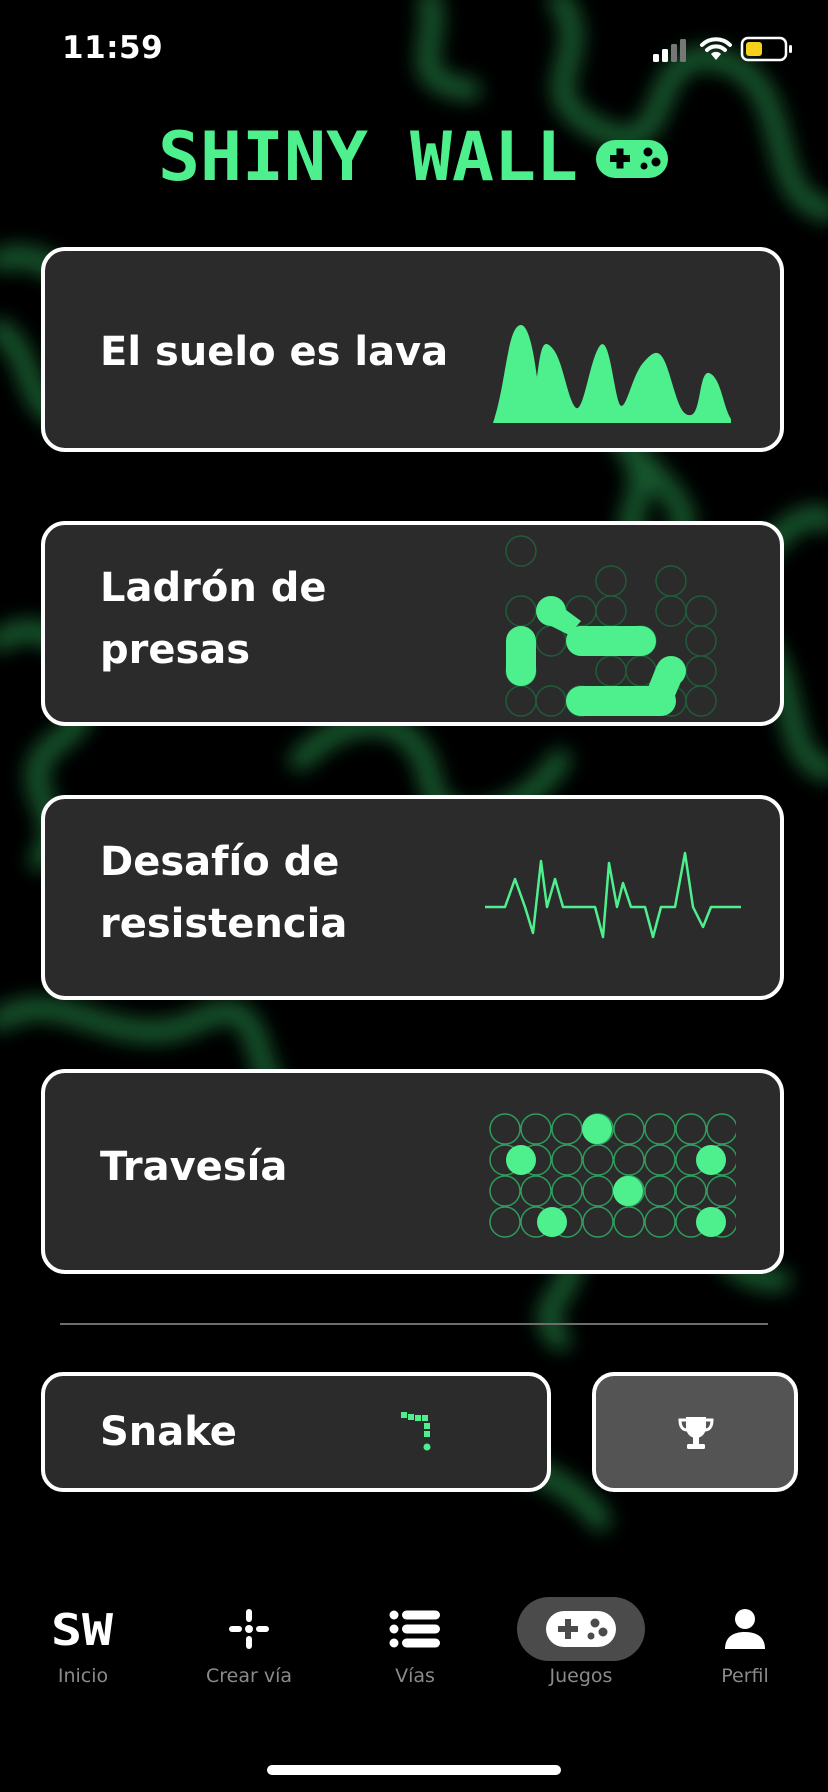  What do you see at coordinates (716, 48) in the screenshot?
I see `wifi-icon` at bounding box center [716, 48].